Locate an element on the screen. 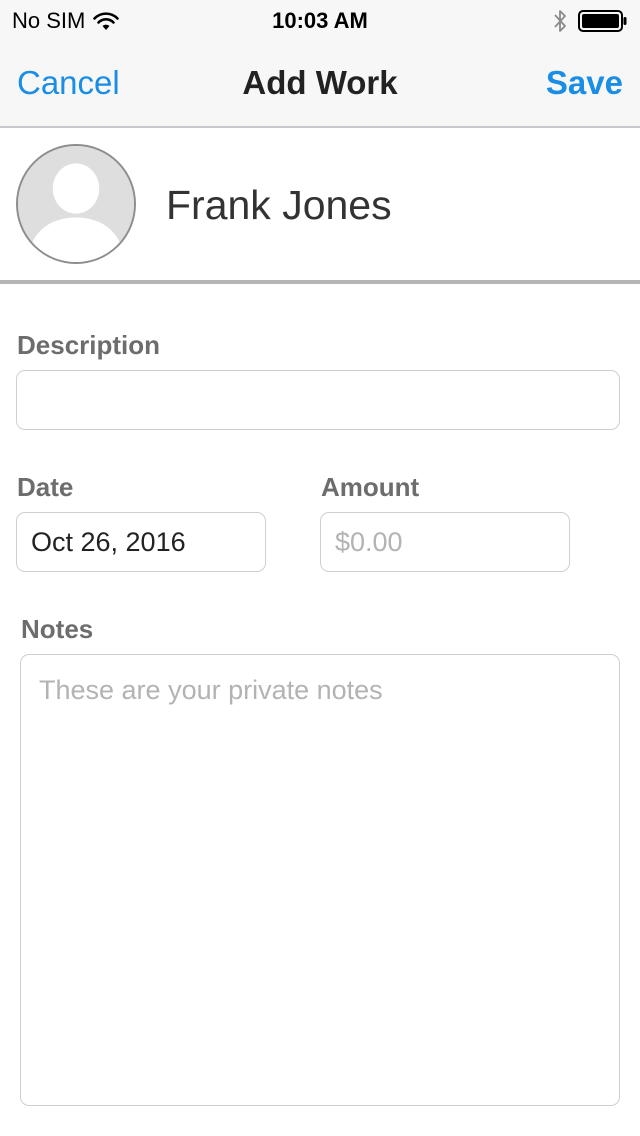 The image size is (640, 1136). person-placeholder-icon is located at coordinates (76, 204).